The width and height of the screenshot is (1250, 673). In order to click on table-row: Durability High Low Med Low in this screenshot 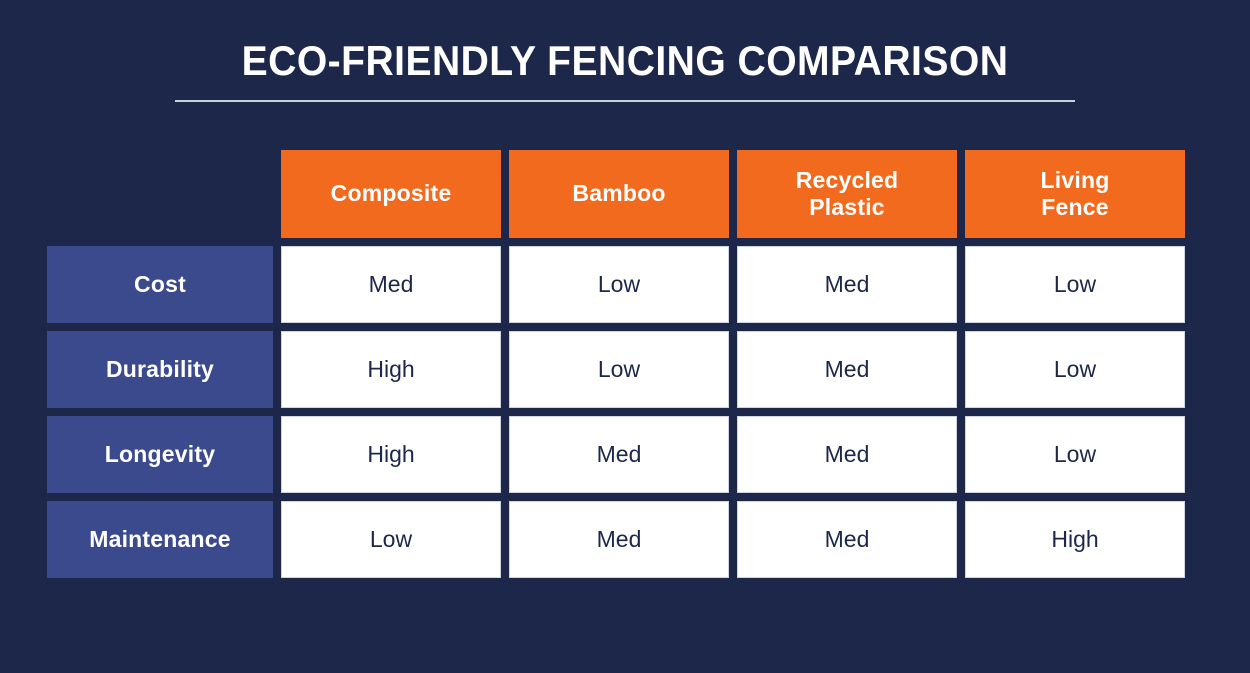, I will do `click(616, 369)`.